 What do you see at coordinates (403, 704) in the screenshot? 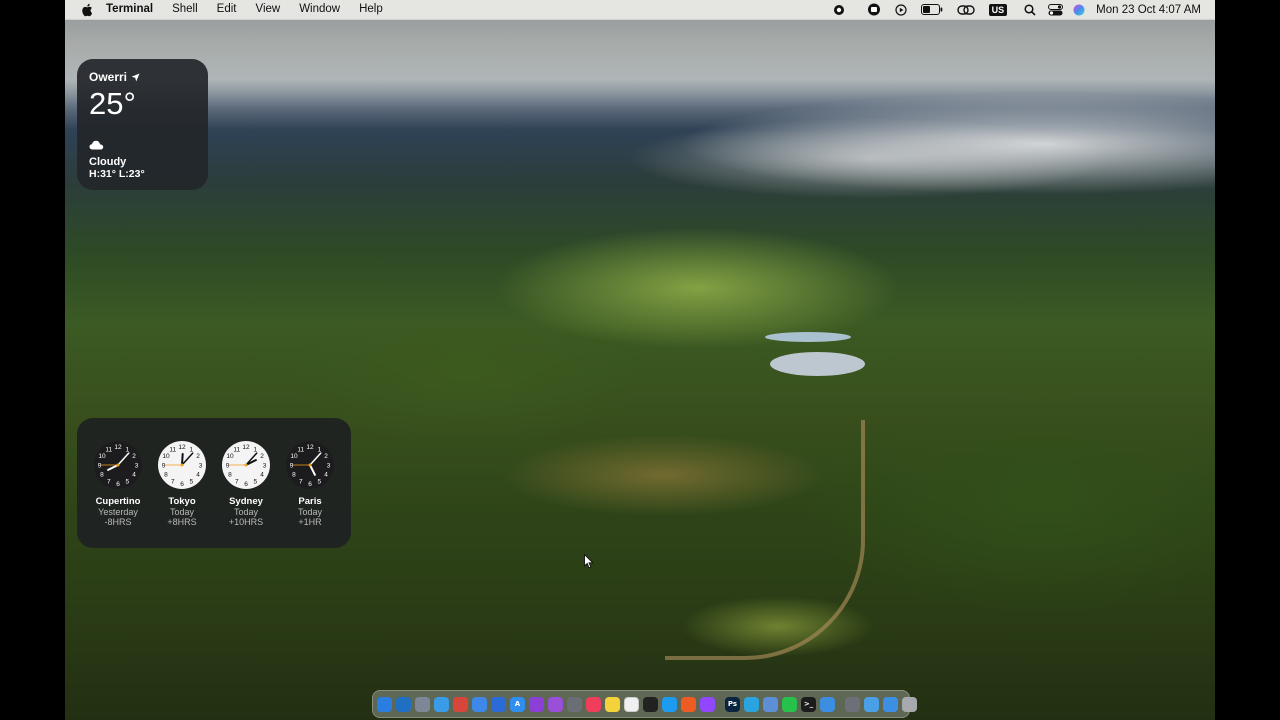
I see `vscode-icon` at bounding box center [403, 704].